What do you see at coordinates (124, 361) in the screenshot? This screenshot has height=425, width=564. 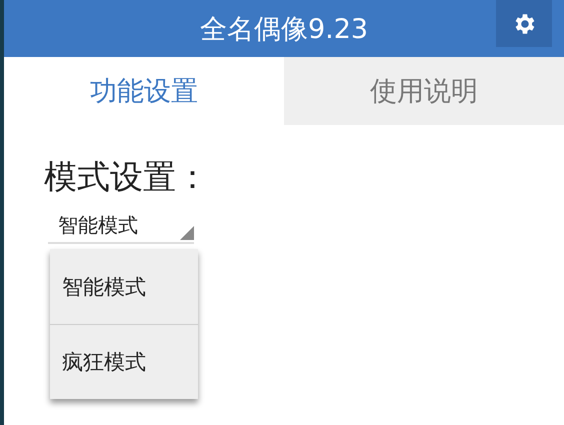 I see `dropdown-option: 疯狂模式` at bounding box center [124, 361].